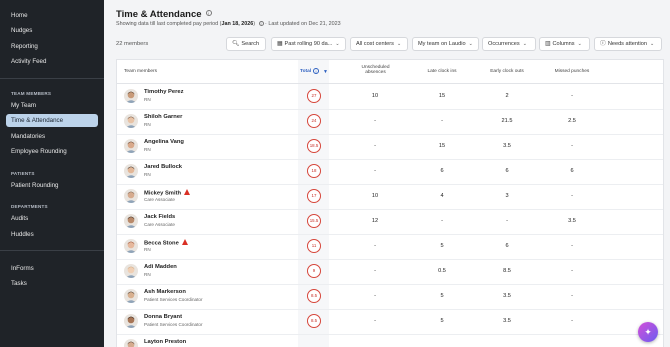 This screenshot has width=670, height=347. Describe the element at coordinates (572, 71) in the screenshot. I see `column-header-missed-punches: Missed punches` at that location.